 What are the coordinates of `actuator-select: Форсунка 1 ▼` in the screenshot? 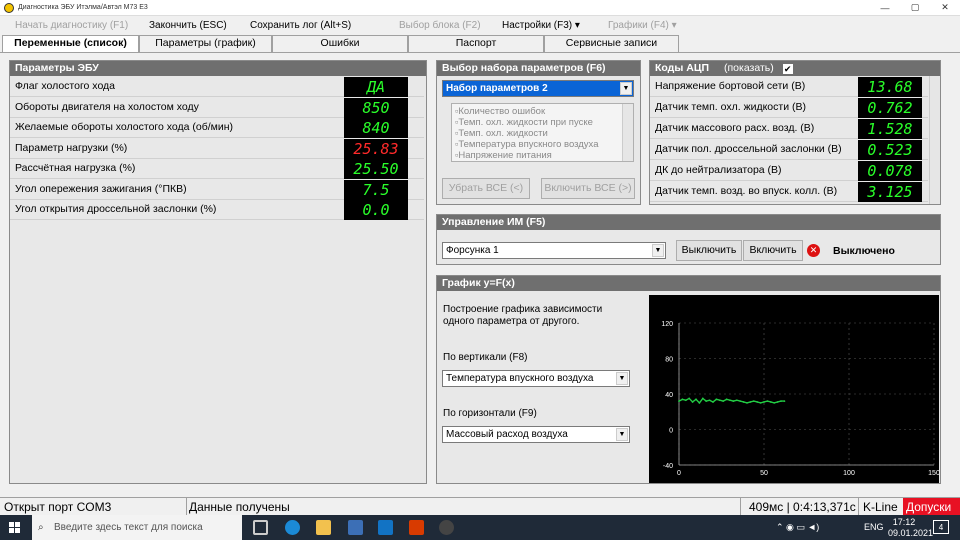 It's located at (554, 250).